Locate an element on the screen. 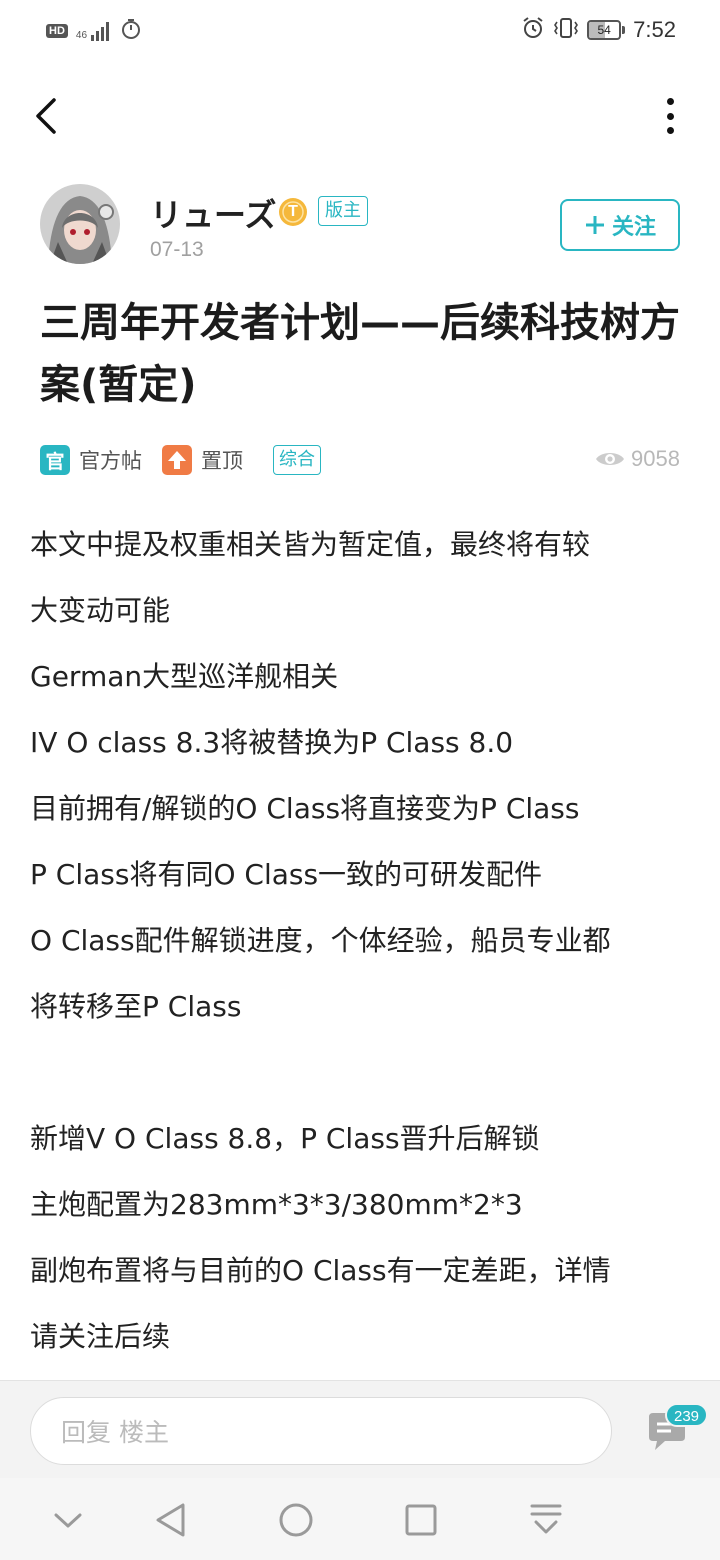 This screenshot has width=720, height=1560. post-body-line: 目前拥有/解锁的O Class将直接变为P Class is located at coordinates (305, 808).